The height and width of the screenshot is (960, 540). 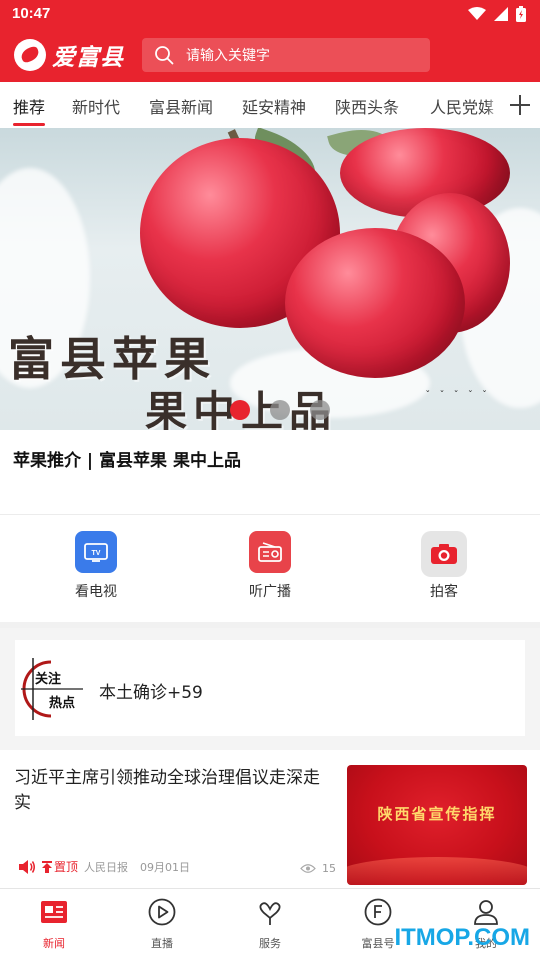 What do you see at coordinates (127, 461) in the screenshot?
I see `banner-caption: 苹果推介 | 富县苹果 果中上品` at bounding box center [127, 461].